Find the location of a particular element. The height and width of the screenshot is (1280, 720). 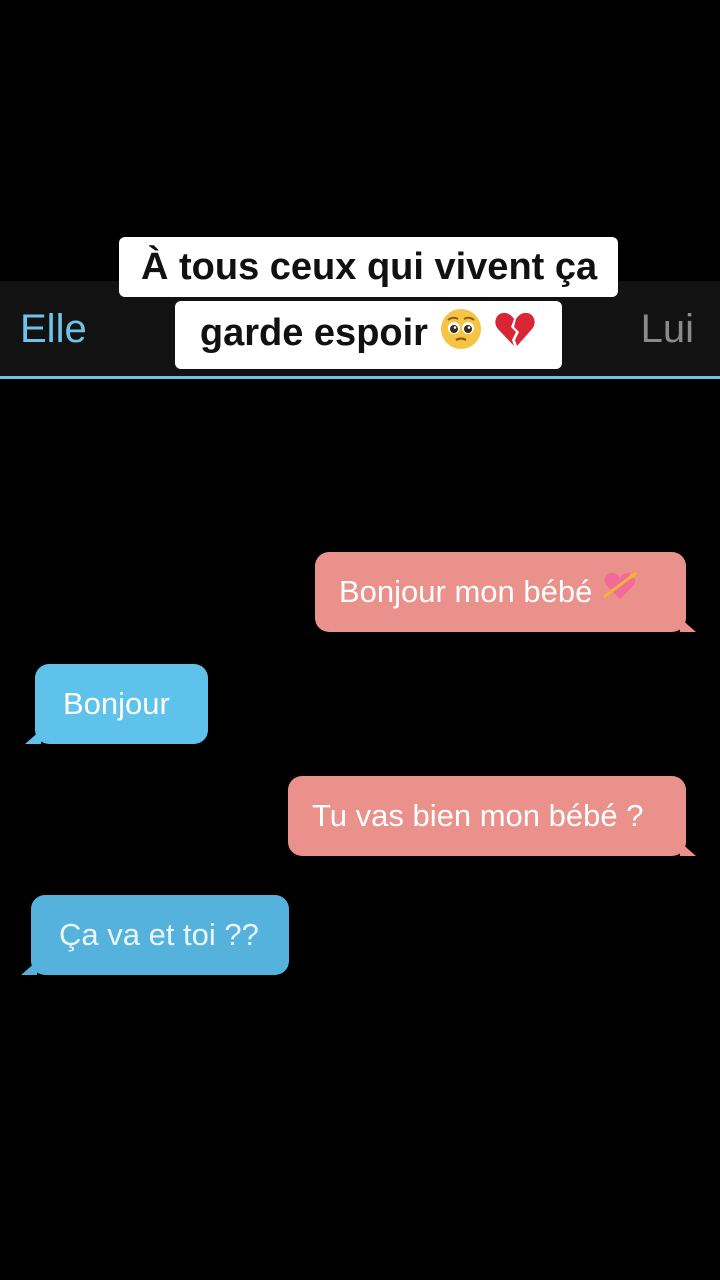

tab-lui: Lui is located at coordinates (667, 329).